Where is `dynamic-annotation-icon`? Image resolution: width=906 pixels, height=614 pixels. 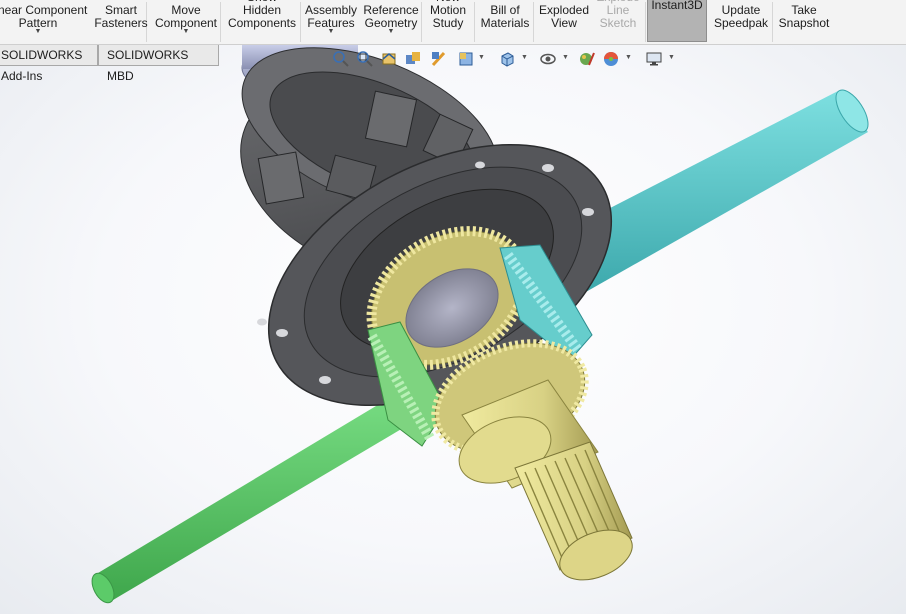 dynamic-annotation-icon is located at coordinates (439, 59).